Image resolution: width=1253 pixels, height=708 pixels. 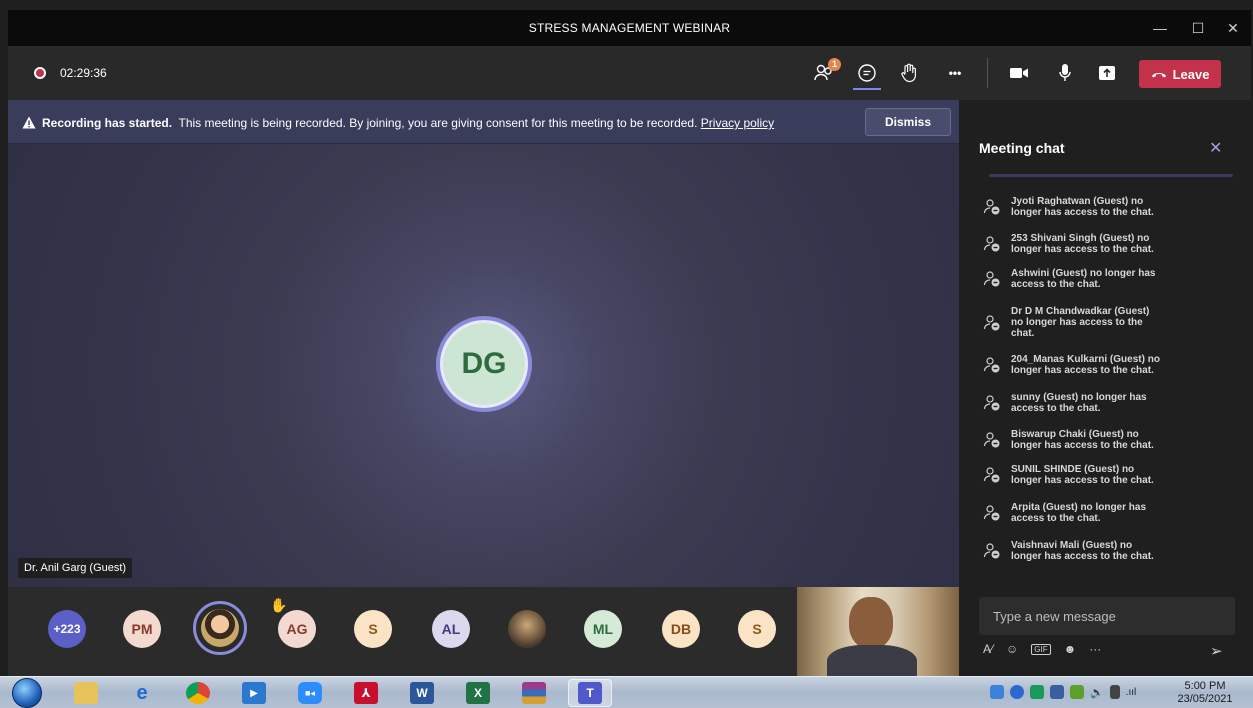 I want to click on speaker-name-tag: Dr. Anil Garg (Guest), so click(x=75, y=568).